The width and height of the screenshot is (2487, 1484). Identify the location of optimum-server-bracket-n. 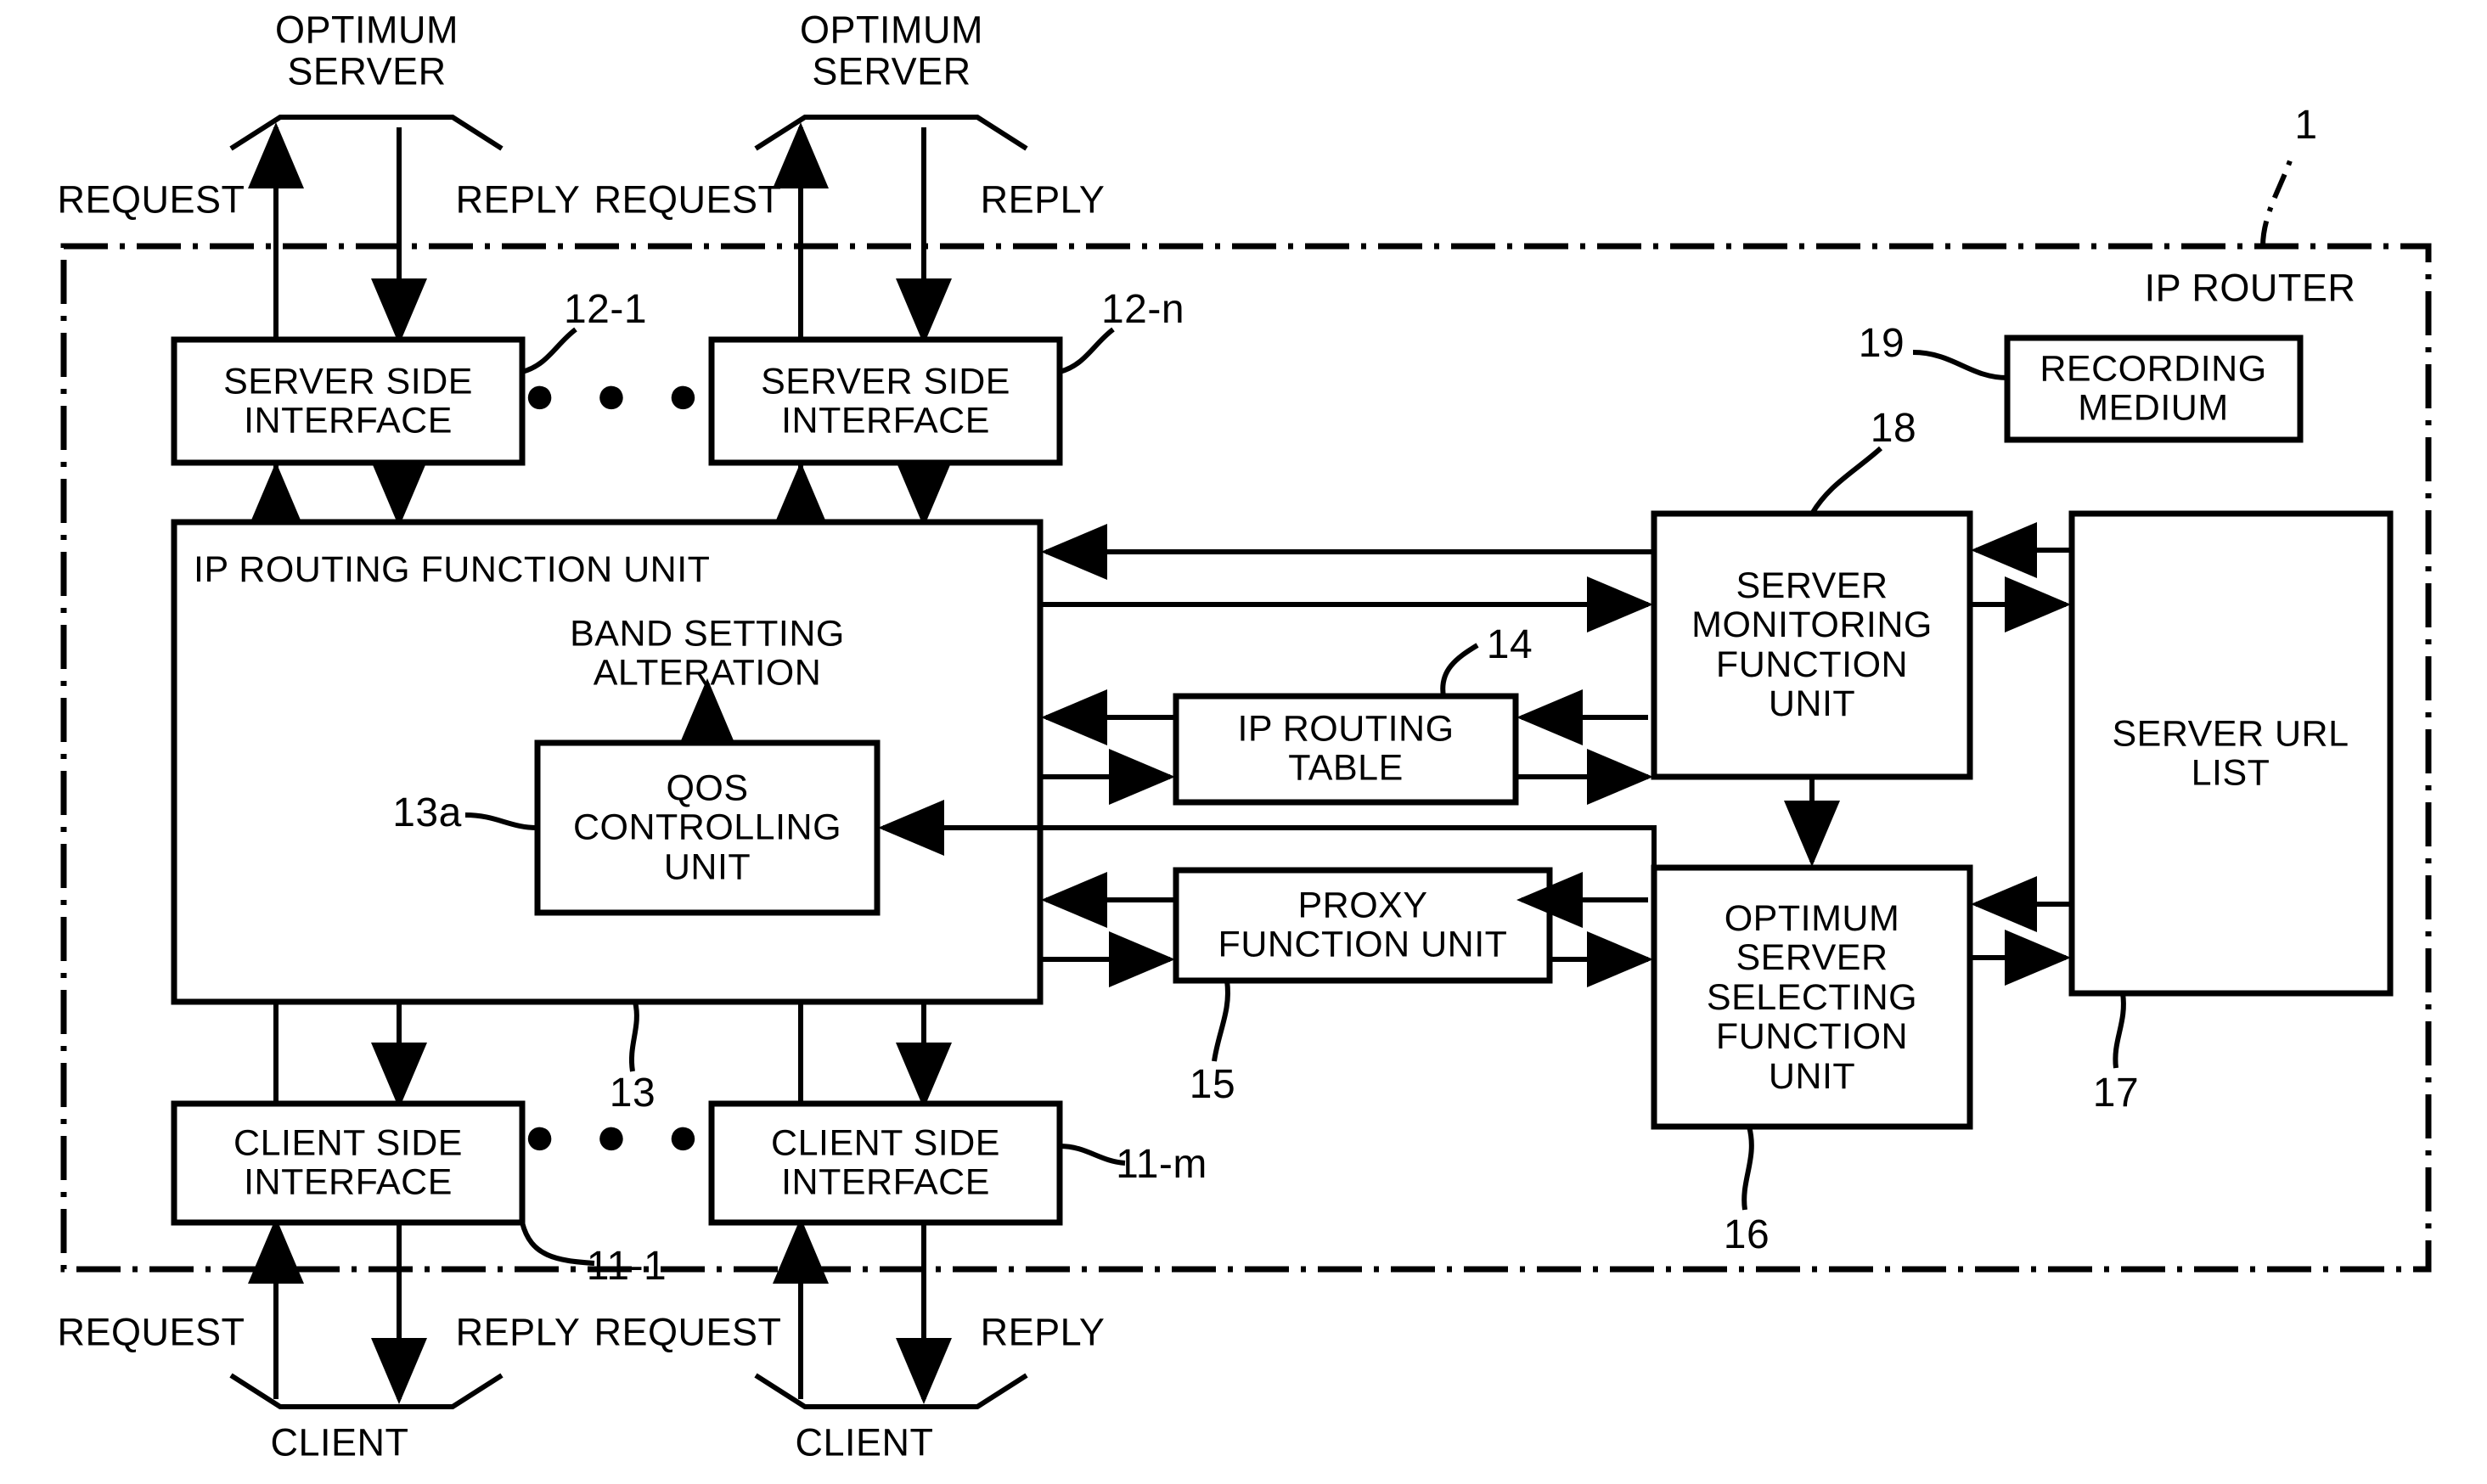
(891, 133).